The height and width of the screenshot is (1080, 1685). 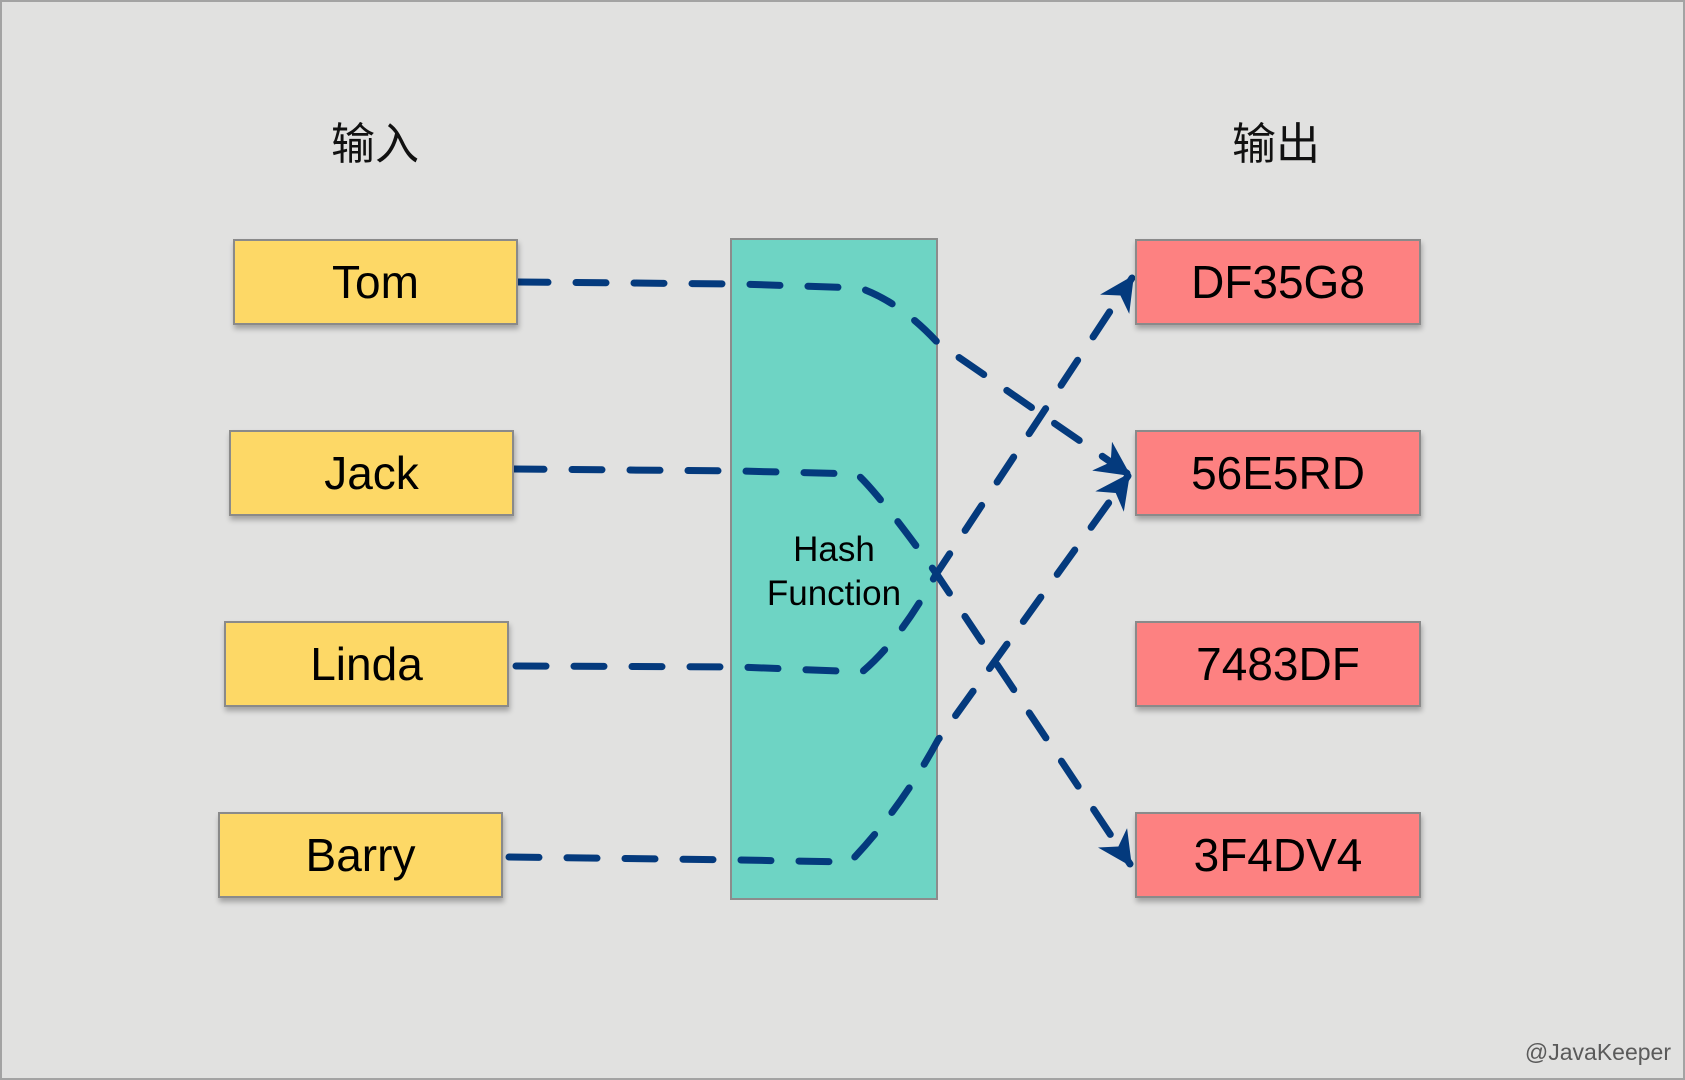 What do you see at coordinates (366, 664) in the screenshot?
I see `input-box-linda: Linda` at bounding box center [366, 664].